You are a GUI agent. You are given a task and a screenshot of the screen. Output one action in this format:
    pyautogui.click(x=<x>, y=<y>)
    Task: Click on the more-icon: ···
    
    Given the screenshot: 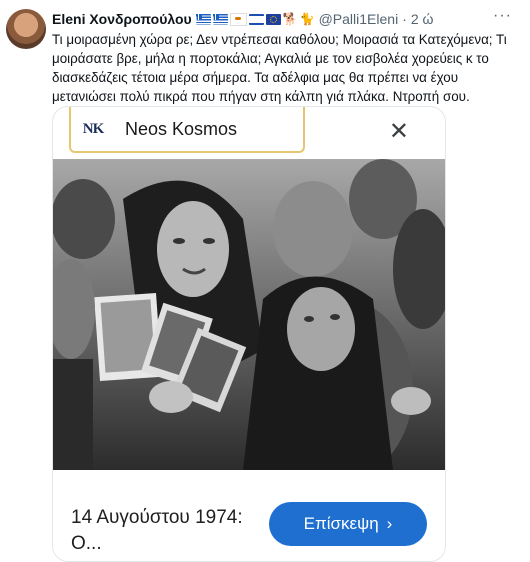 What is the action you would take?
    pyautogui.click(x=502, y=16)
    